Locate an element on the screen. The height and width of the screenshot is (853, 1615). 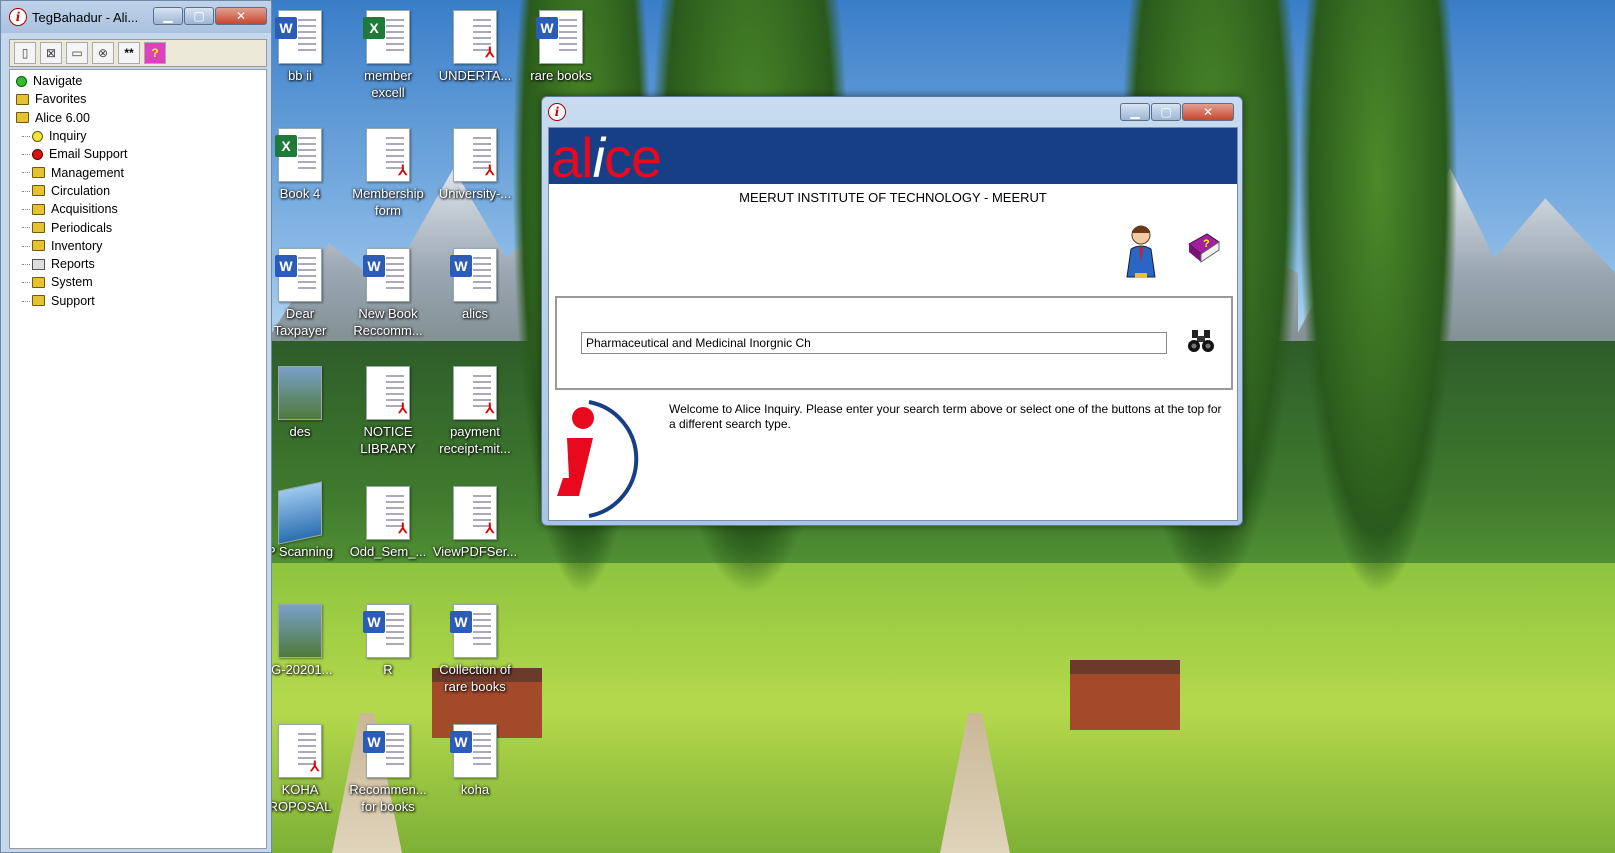
institution-name: MEERUT INSTITUTE OF TECHNOLOGY - MEERUT is located at coordinates (893, 197).